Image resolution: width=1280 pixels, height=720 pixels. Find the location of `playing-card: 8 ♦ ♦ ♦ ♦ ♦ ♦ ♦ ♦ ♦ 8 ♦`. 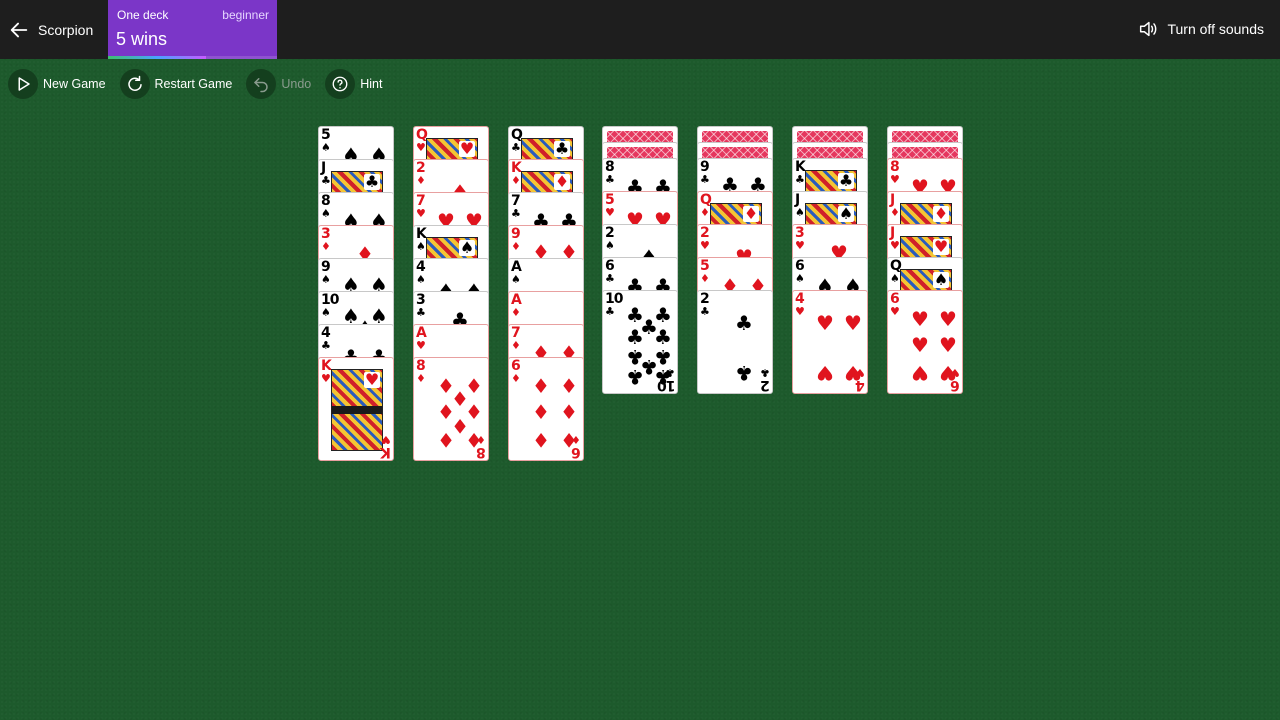

playing-card: 8 ♦ ♦ ♦ ♦ ♦ ♦ ♦ ♦ ♦ 8 ♦ is located at coordinates (451, 409).